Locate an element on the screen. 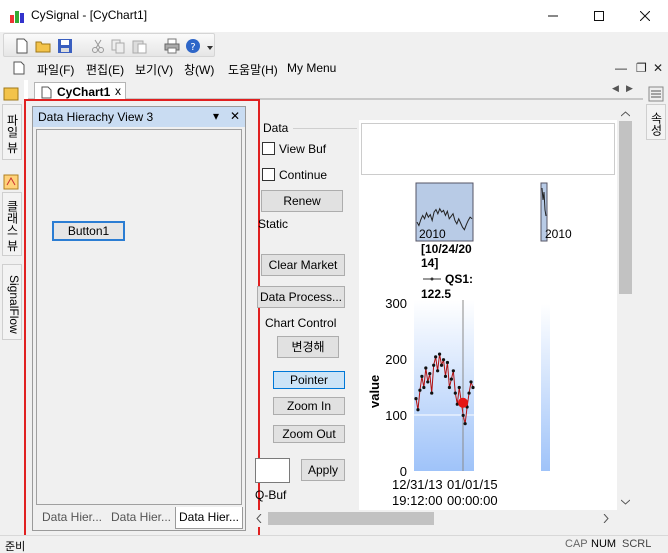 The image size is (668, 553). print-icon is located at coordinates (172, 46).